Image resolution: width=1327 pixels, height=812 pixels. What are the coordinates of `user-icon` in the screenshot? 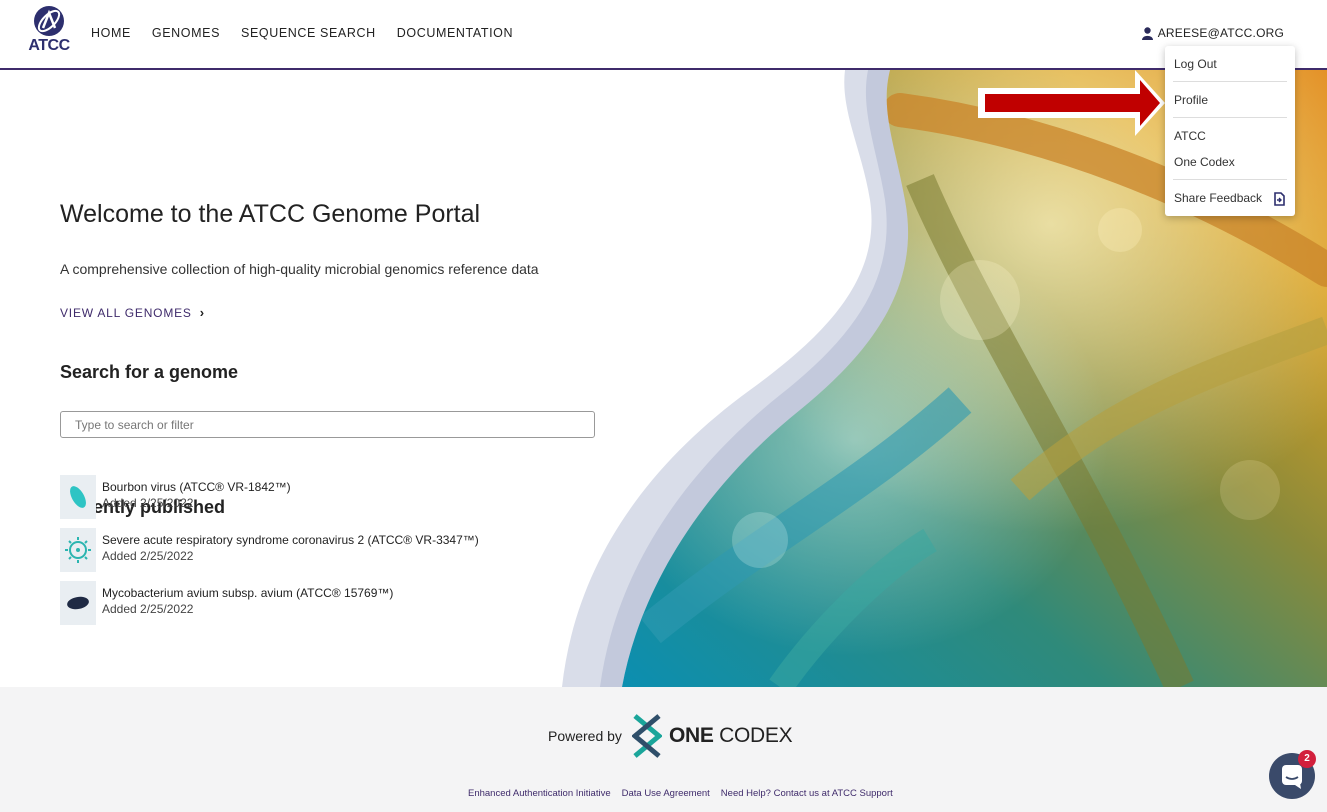 It's located at (1147, 33).